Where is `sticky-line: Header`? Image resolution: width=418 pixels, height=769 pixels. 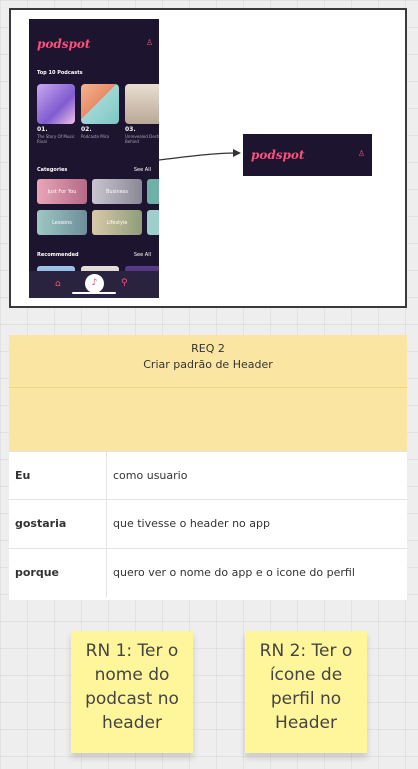
sticky-line: Header is located at coordinates (306, 723).